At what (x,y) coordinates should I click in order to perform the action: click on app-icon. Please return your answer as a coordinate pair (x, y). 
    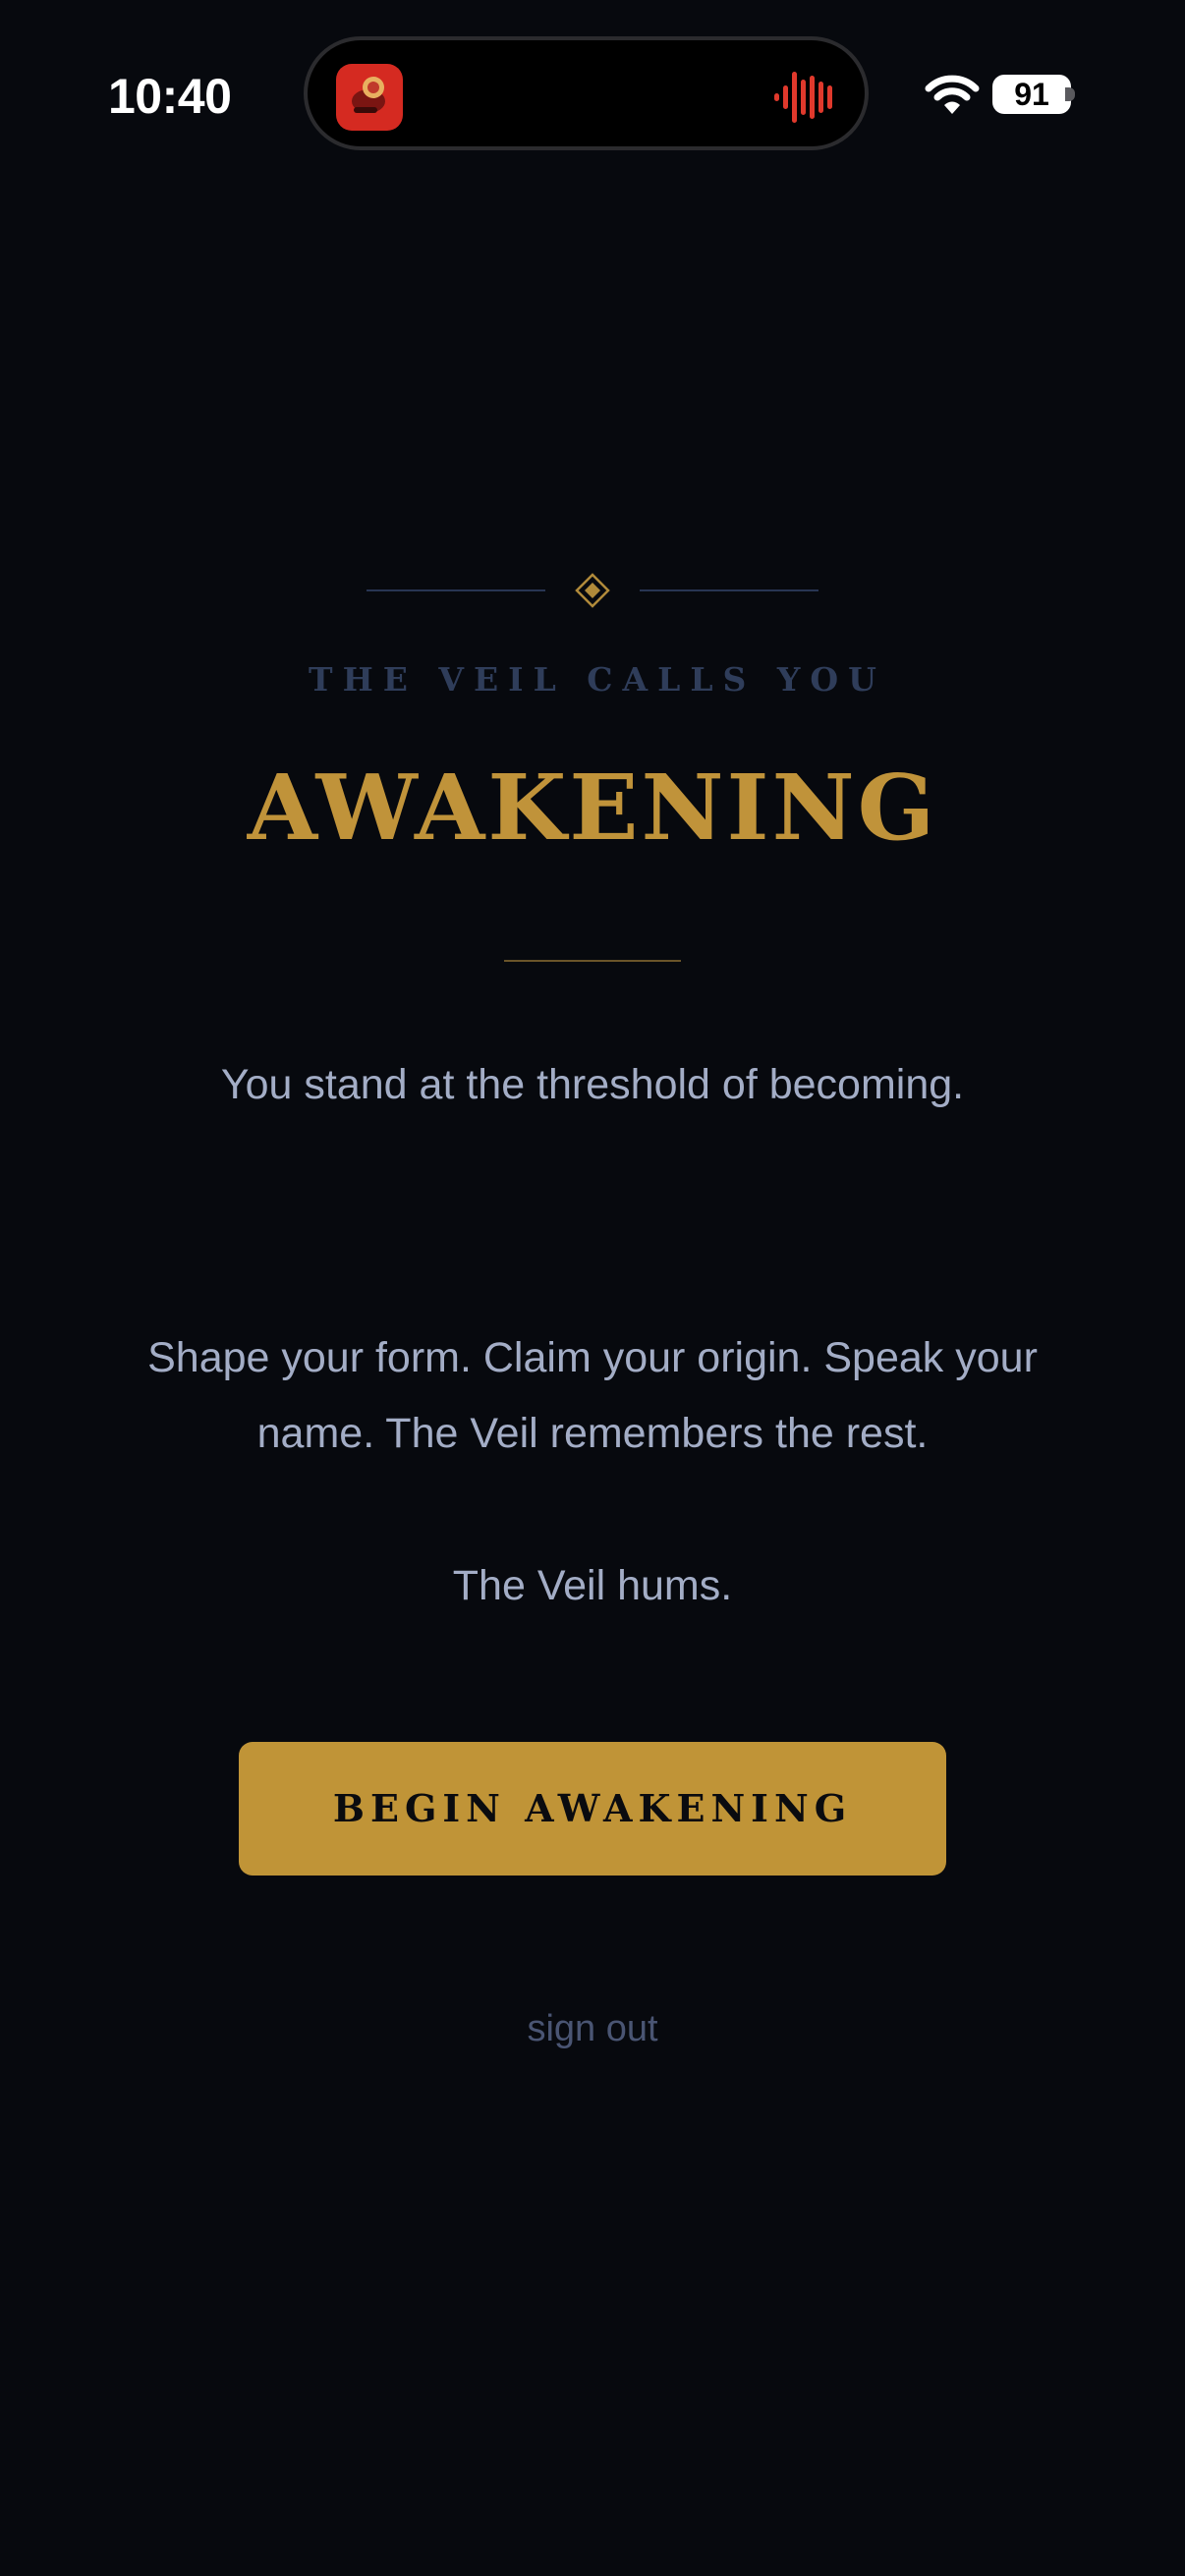
    Looking at the image, I should click on (370, 97).